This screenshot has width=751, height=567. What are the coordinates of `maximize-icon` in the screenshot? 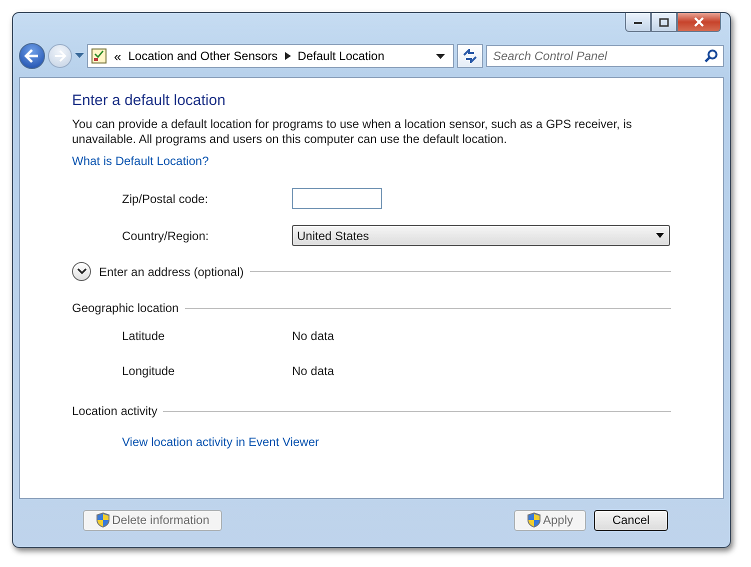 It's located at (664, 22).